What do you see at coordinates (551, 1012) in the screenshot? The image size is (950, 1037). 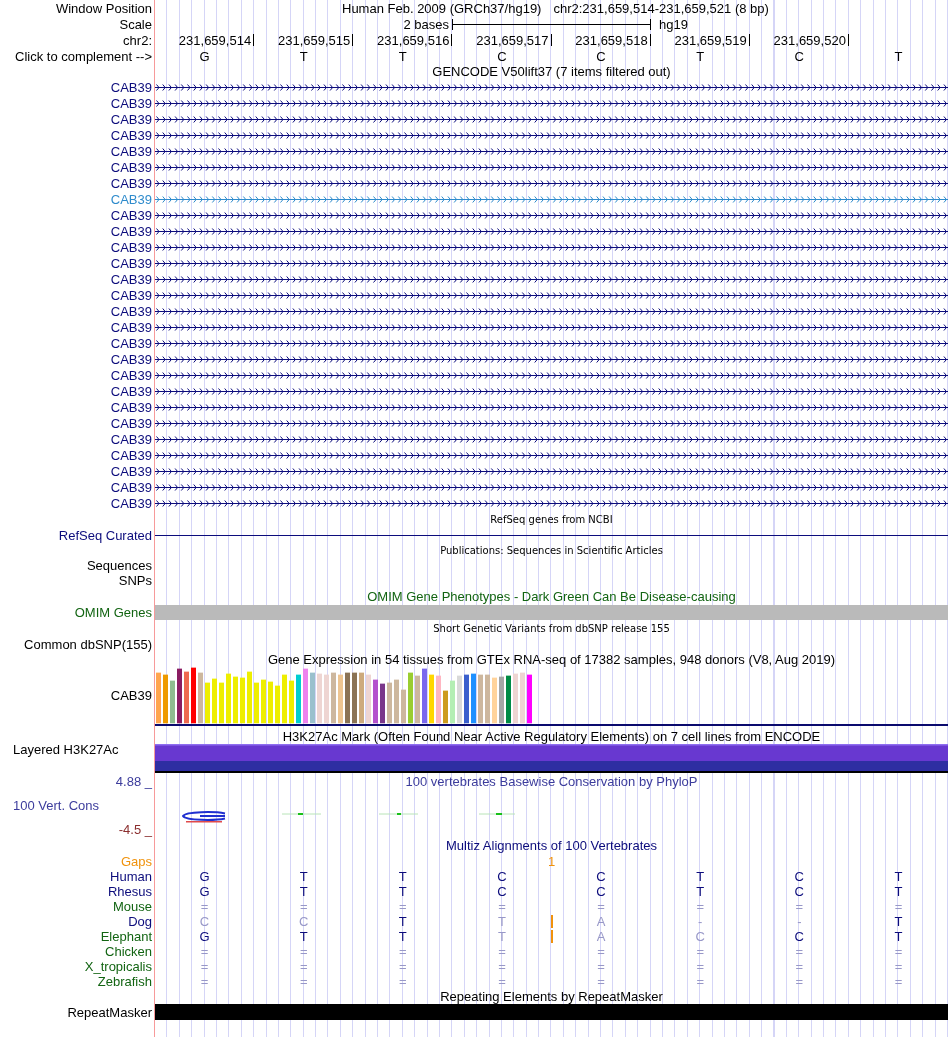 I see `repeat-bar` at bounding box center [551, 1012].